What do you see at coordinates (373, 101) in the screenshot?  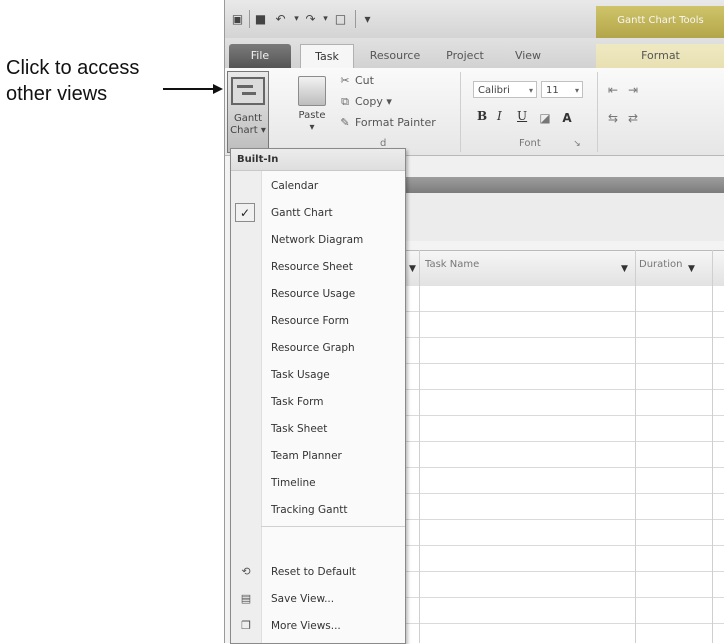 I see `copy-label: Copy ▾` at bounding box center [373, 101].